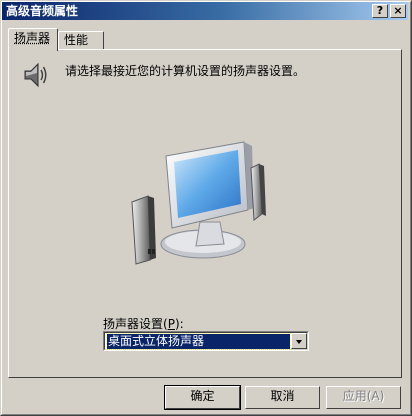 This screenshot has height=416, width=412. What do you see at coordinates (299, 341) in the screenshot?
I see `dropdown-arrow-icon` at bounding box center [299, 341].